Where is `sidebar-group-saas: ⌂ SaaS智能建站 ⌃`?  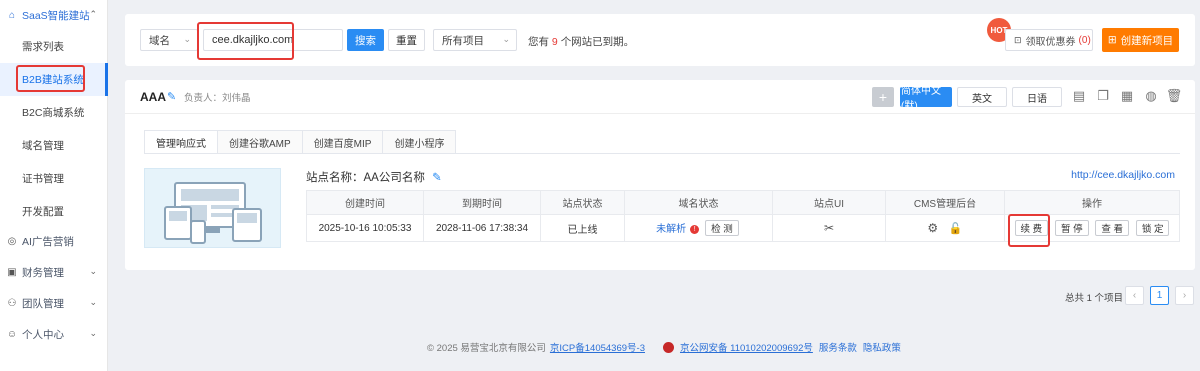 sidebar-group-saas: ⌂ SaaS智能建站 ⌃ is located at coordinates (53, 15).